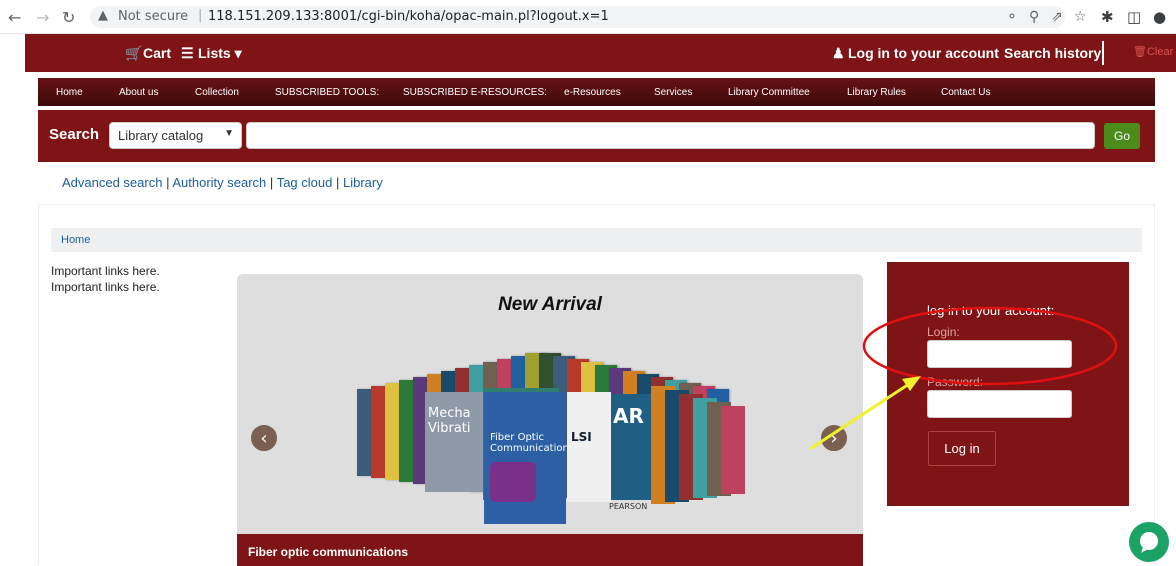 The image size is (1176, 566). What do you see at coordinates (923, 53) in the screenshot?
I see `login-link: Log in to your account` at bounding box center [923, 53].